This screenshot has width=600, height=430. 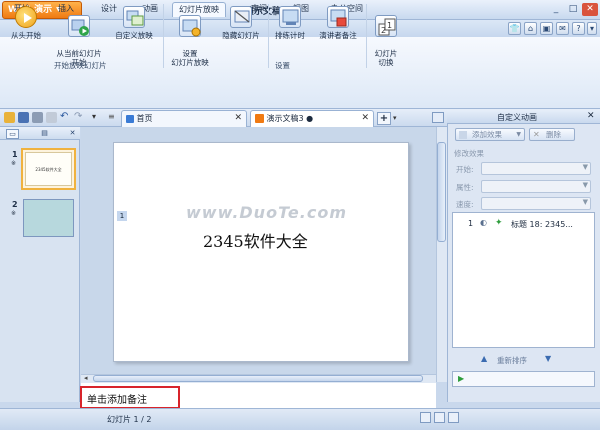 What do you see at coordinates (26, 23) in the screenshot?
I see `from-start-button: 从头开始` at bounding box center [26, 23].